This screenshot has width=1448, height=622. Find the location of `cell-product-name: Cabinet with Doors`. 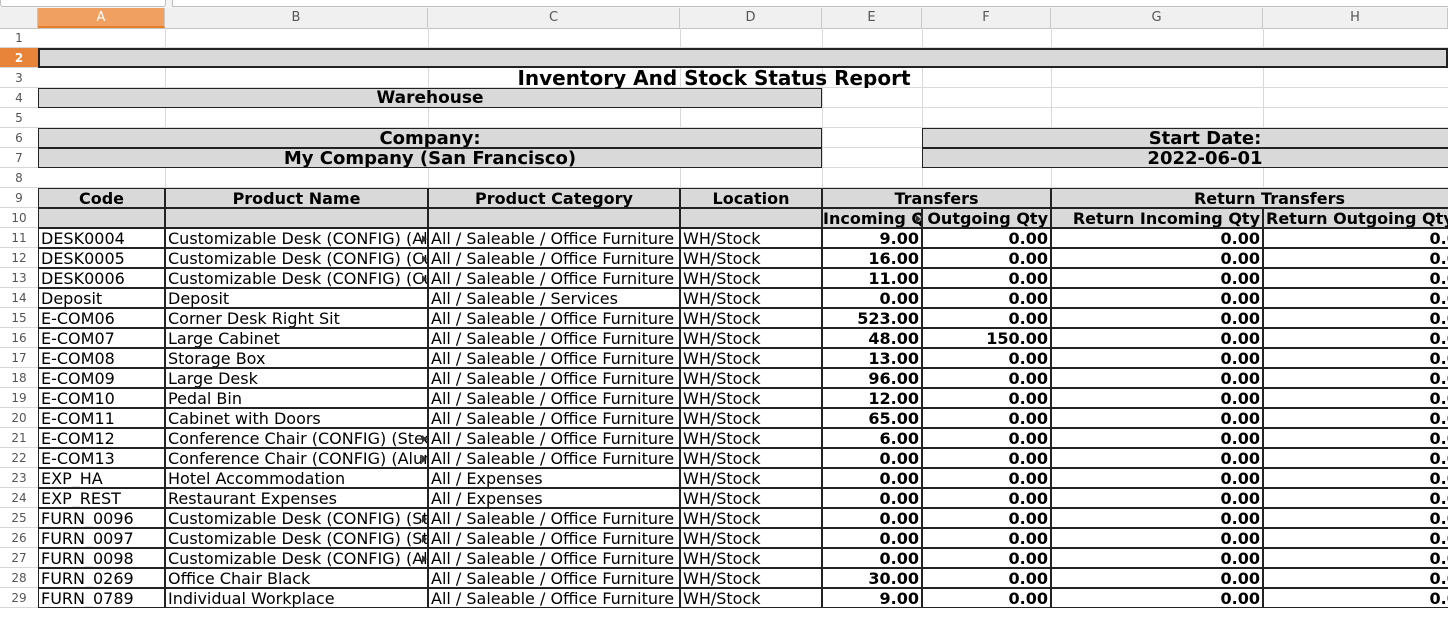

cell-product-name: Cabinet with Doors is located at coordinates (296, 418).